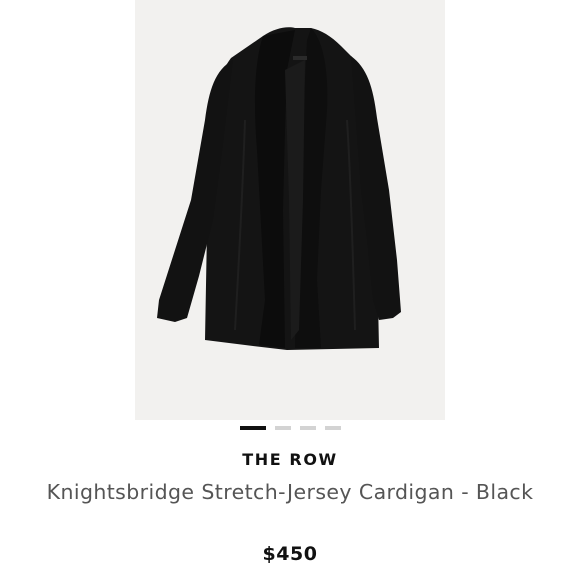 Image resolution: width=580 pixels, height=580 pixels. I want to click on product-price: $450, so click(290, 554).